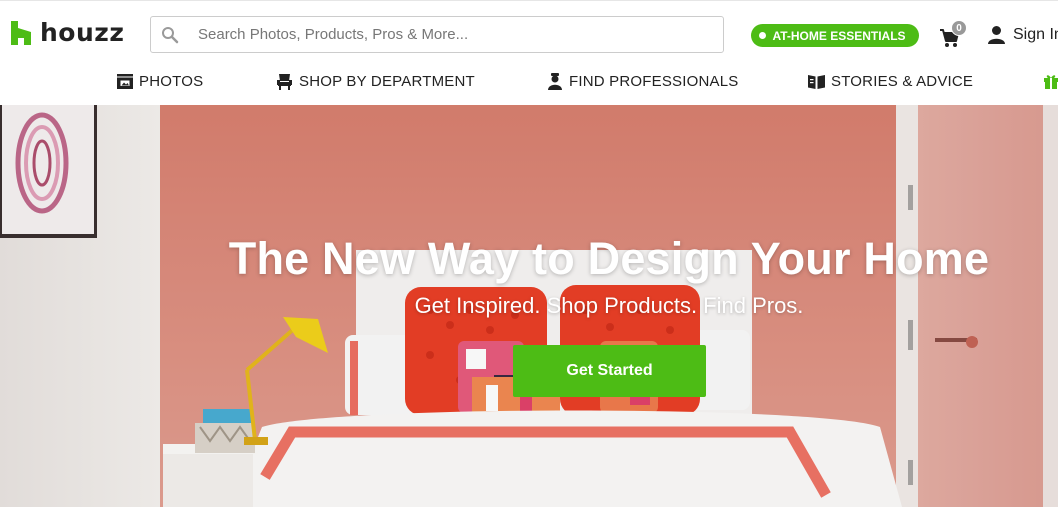  I want to click on user-icon, so click(996, 35).